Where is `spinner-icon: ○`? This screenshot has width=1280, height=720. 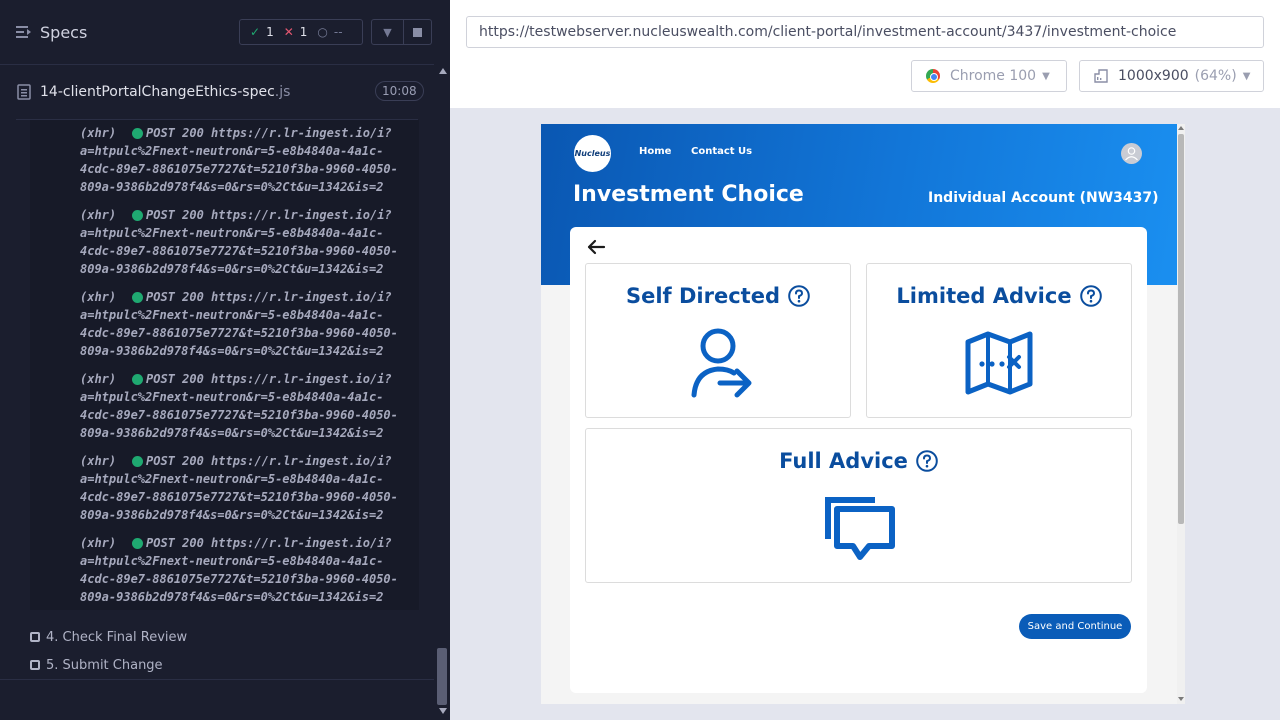 spinner-icon: ○ is located at coordinates (322, 32).